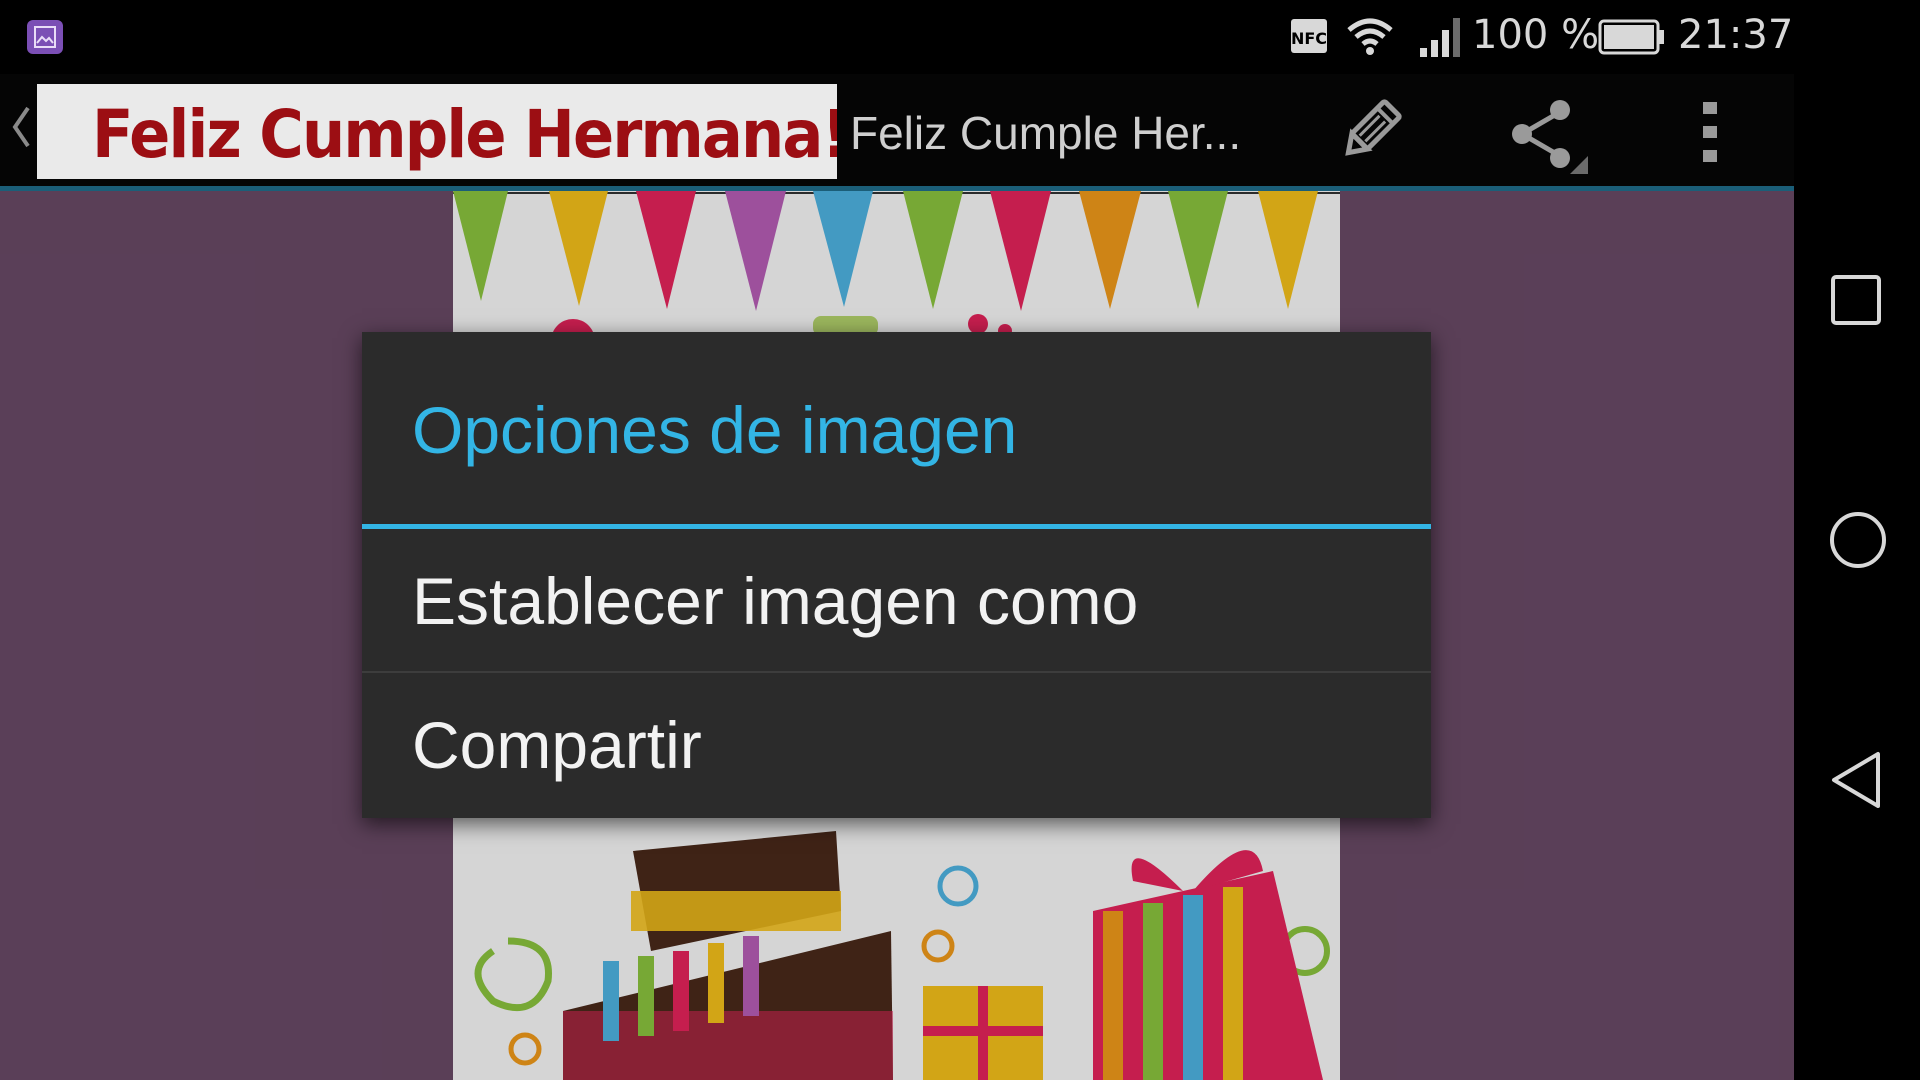 Image resolution: width=1920 pixels, height=1080 pixels. I want to click on dialog-title: Opciones de imagen, so click(715, 430).